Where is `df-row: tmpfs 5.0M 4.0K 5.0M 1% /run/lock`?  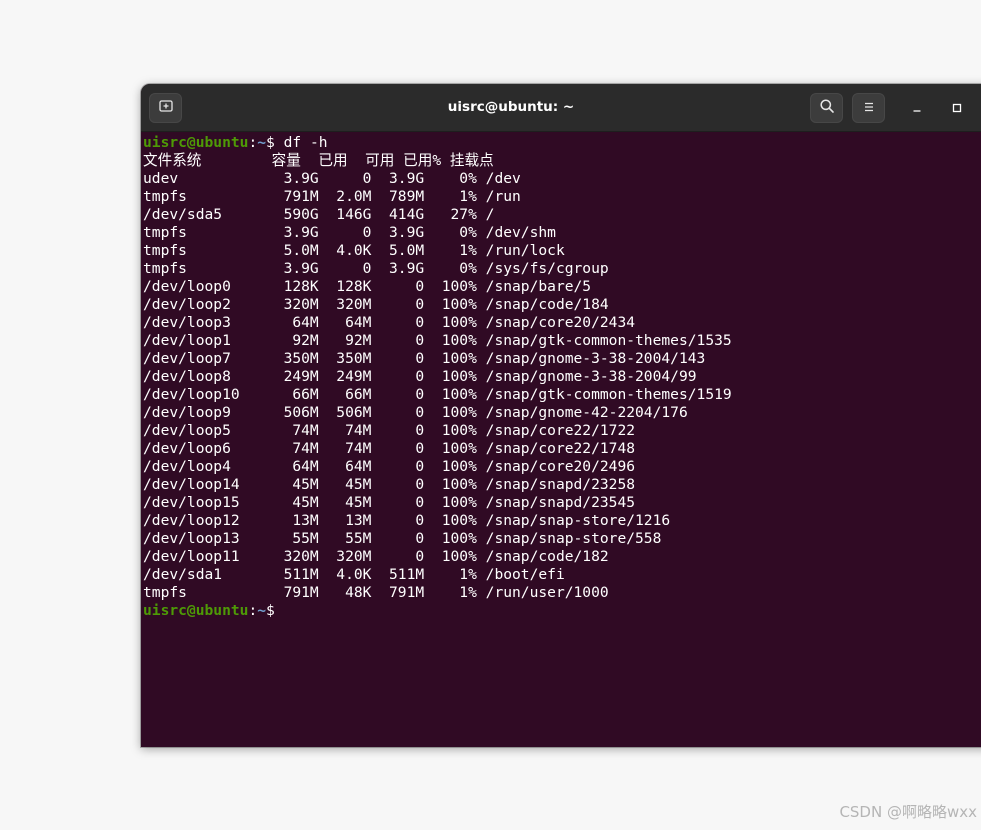 df-row: tmpfs 5.0M 4.0K 5.0M 1% /run/lock is located at coordinates (354, 250).